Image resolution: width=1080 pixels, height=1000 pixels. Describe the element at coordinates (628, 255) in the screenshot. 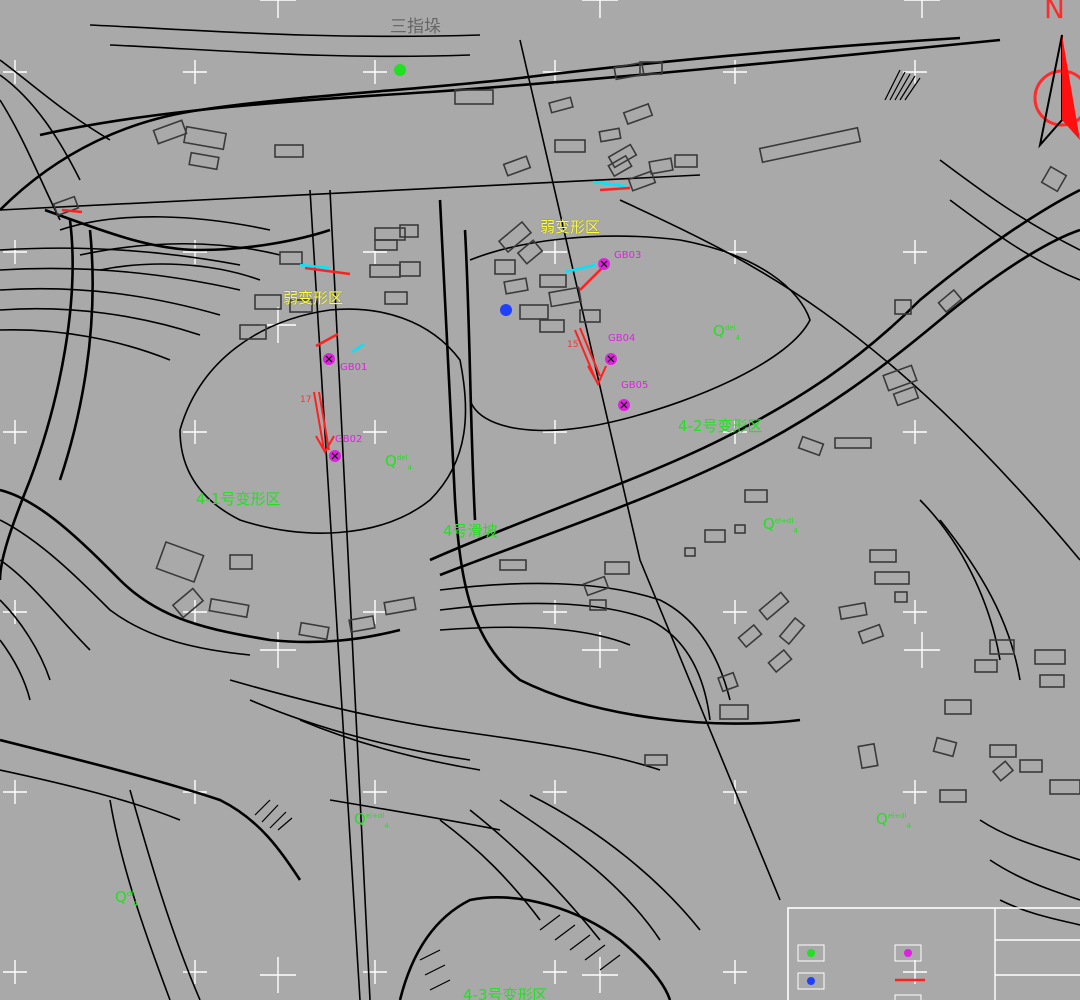

I see `gb03-label: GB03` at that location.